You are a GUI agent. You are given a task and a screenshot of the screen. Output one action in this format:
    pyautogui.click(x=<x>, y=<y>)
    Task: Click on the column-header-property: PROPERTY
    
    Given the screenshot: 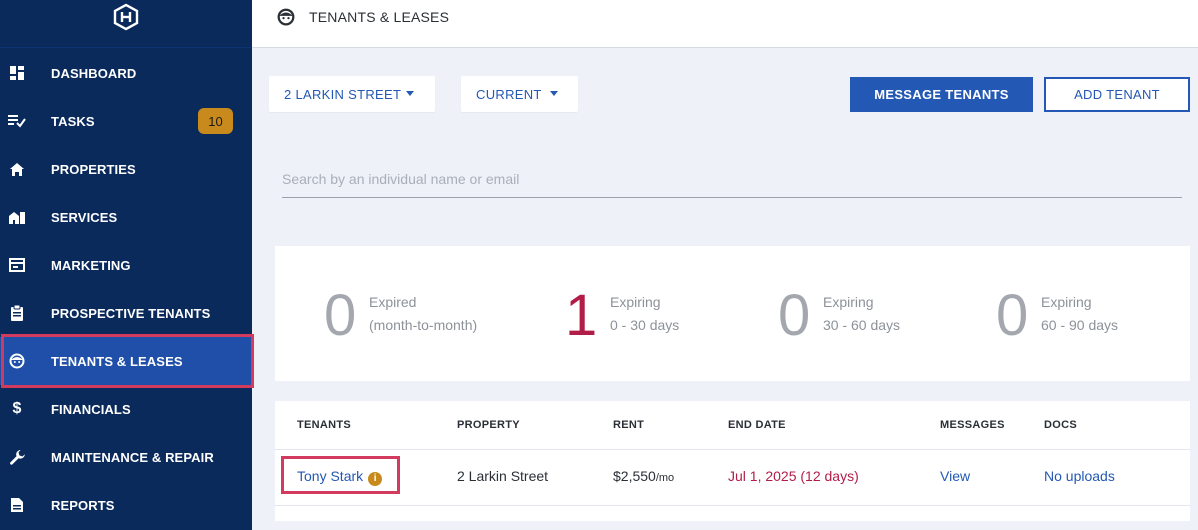 What is the action you would take?
    pyautogui.click(x=488, y=425)
    